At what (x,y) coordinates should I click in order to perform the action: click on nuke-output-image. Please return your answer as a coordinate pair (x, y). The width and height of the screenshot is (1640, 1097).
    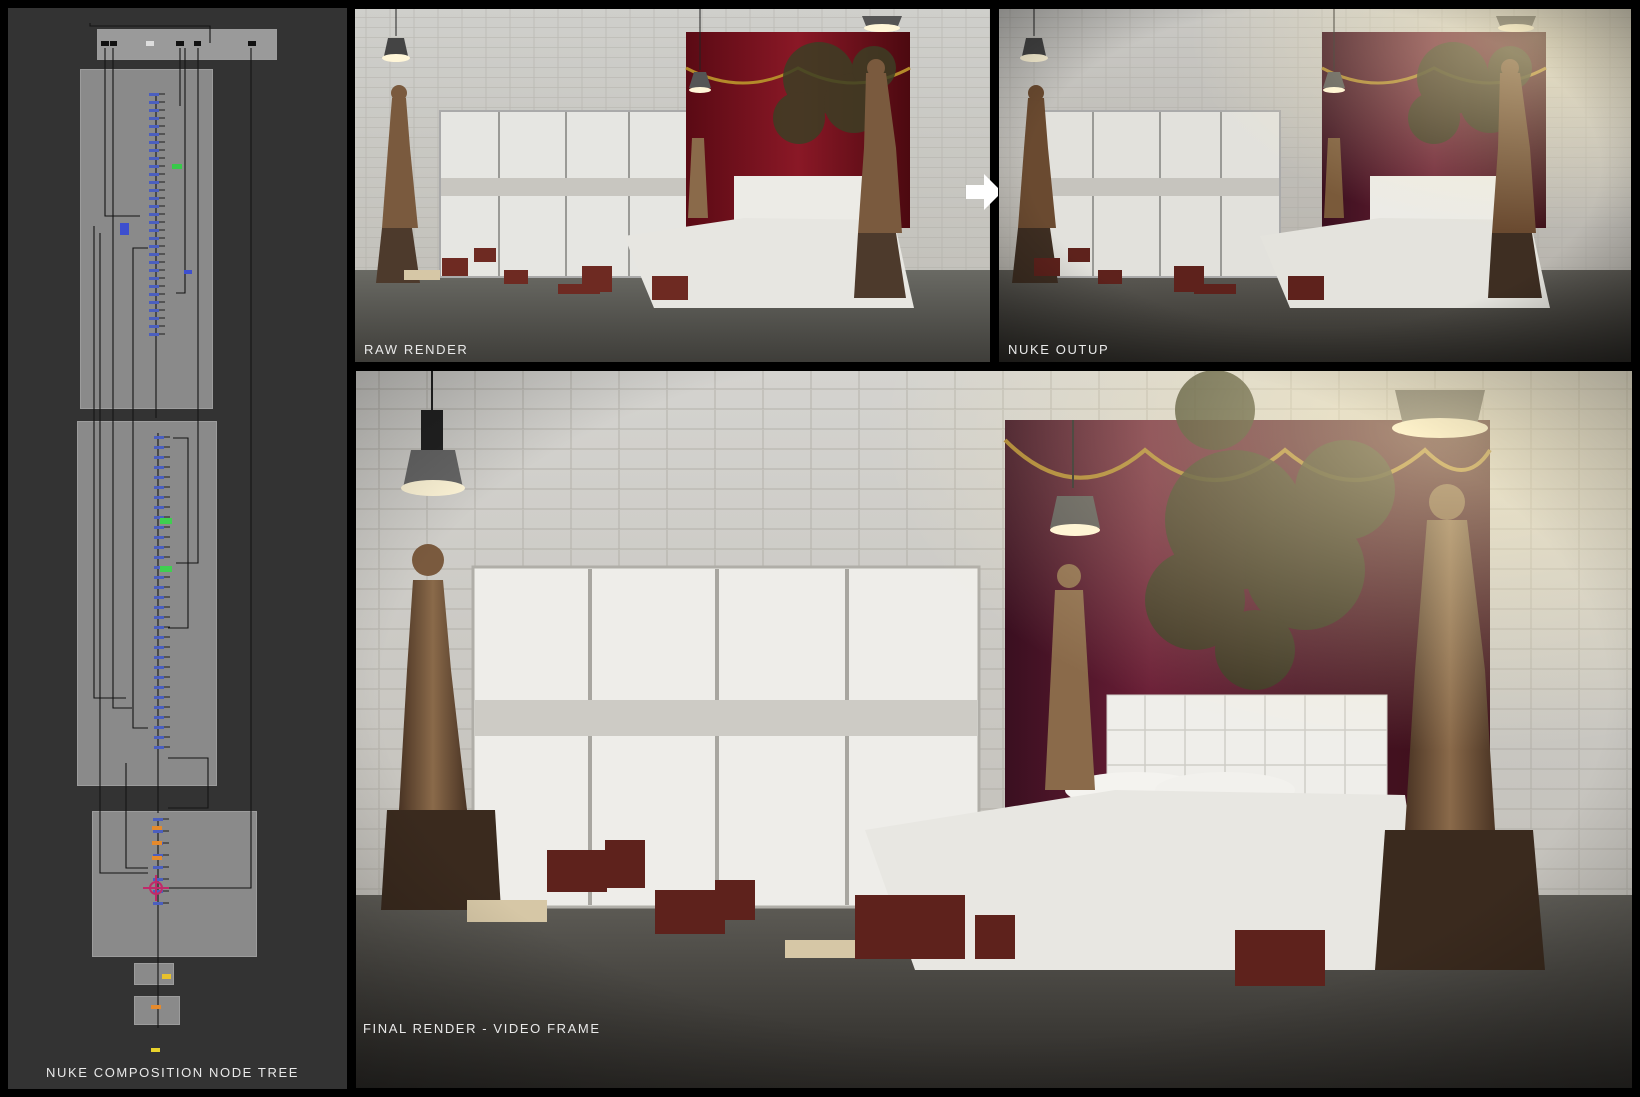
    Looking at the image, I should click on (1315, 185).